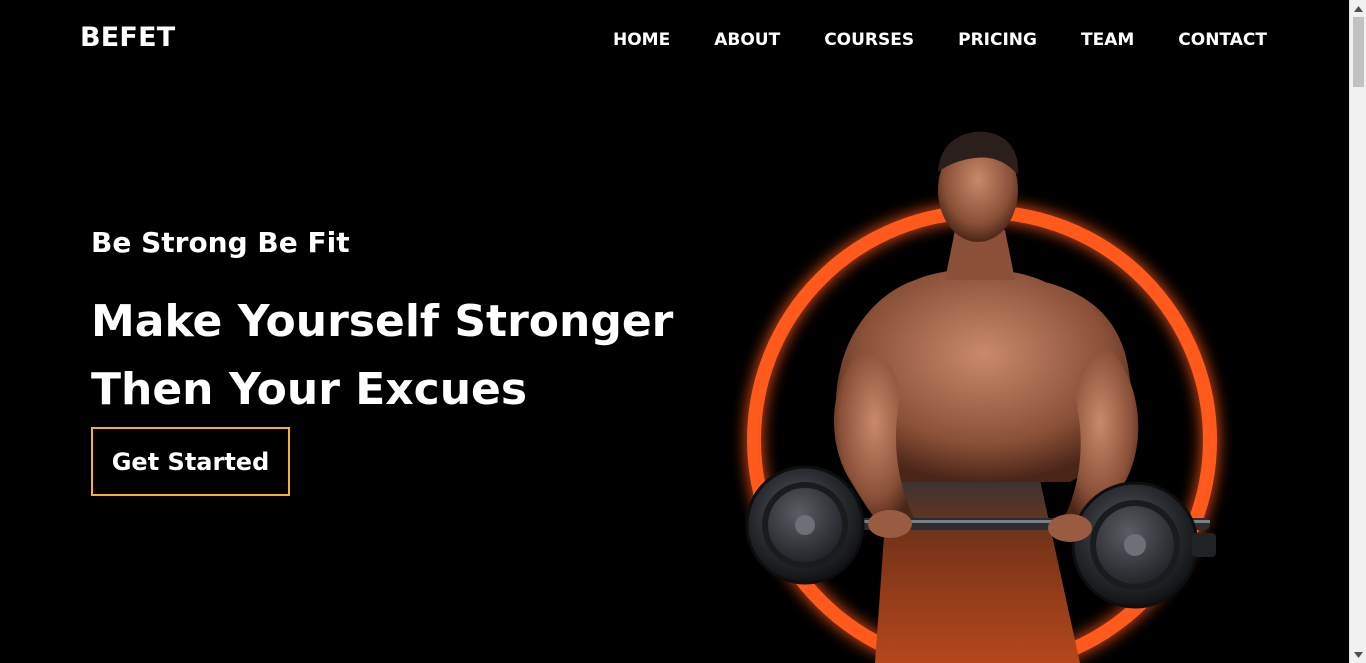 Image resolution: width=1366 pixels, height=663 pixels. What do you see at coordinates (1358, 8) in the screenshot?
I see `scroll-up-arrow-icon` at bounding box center [1358, 8].